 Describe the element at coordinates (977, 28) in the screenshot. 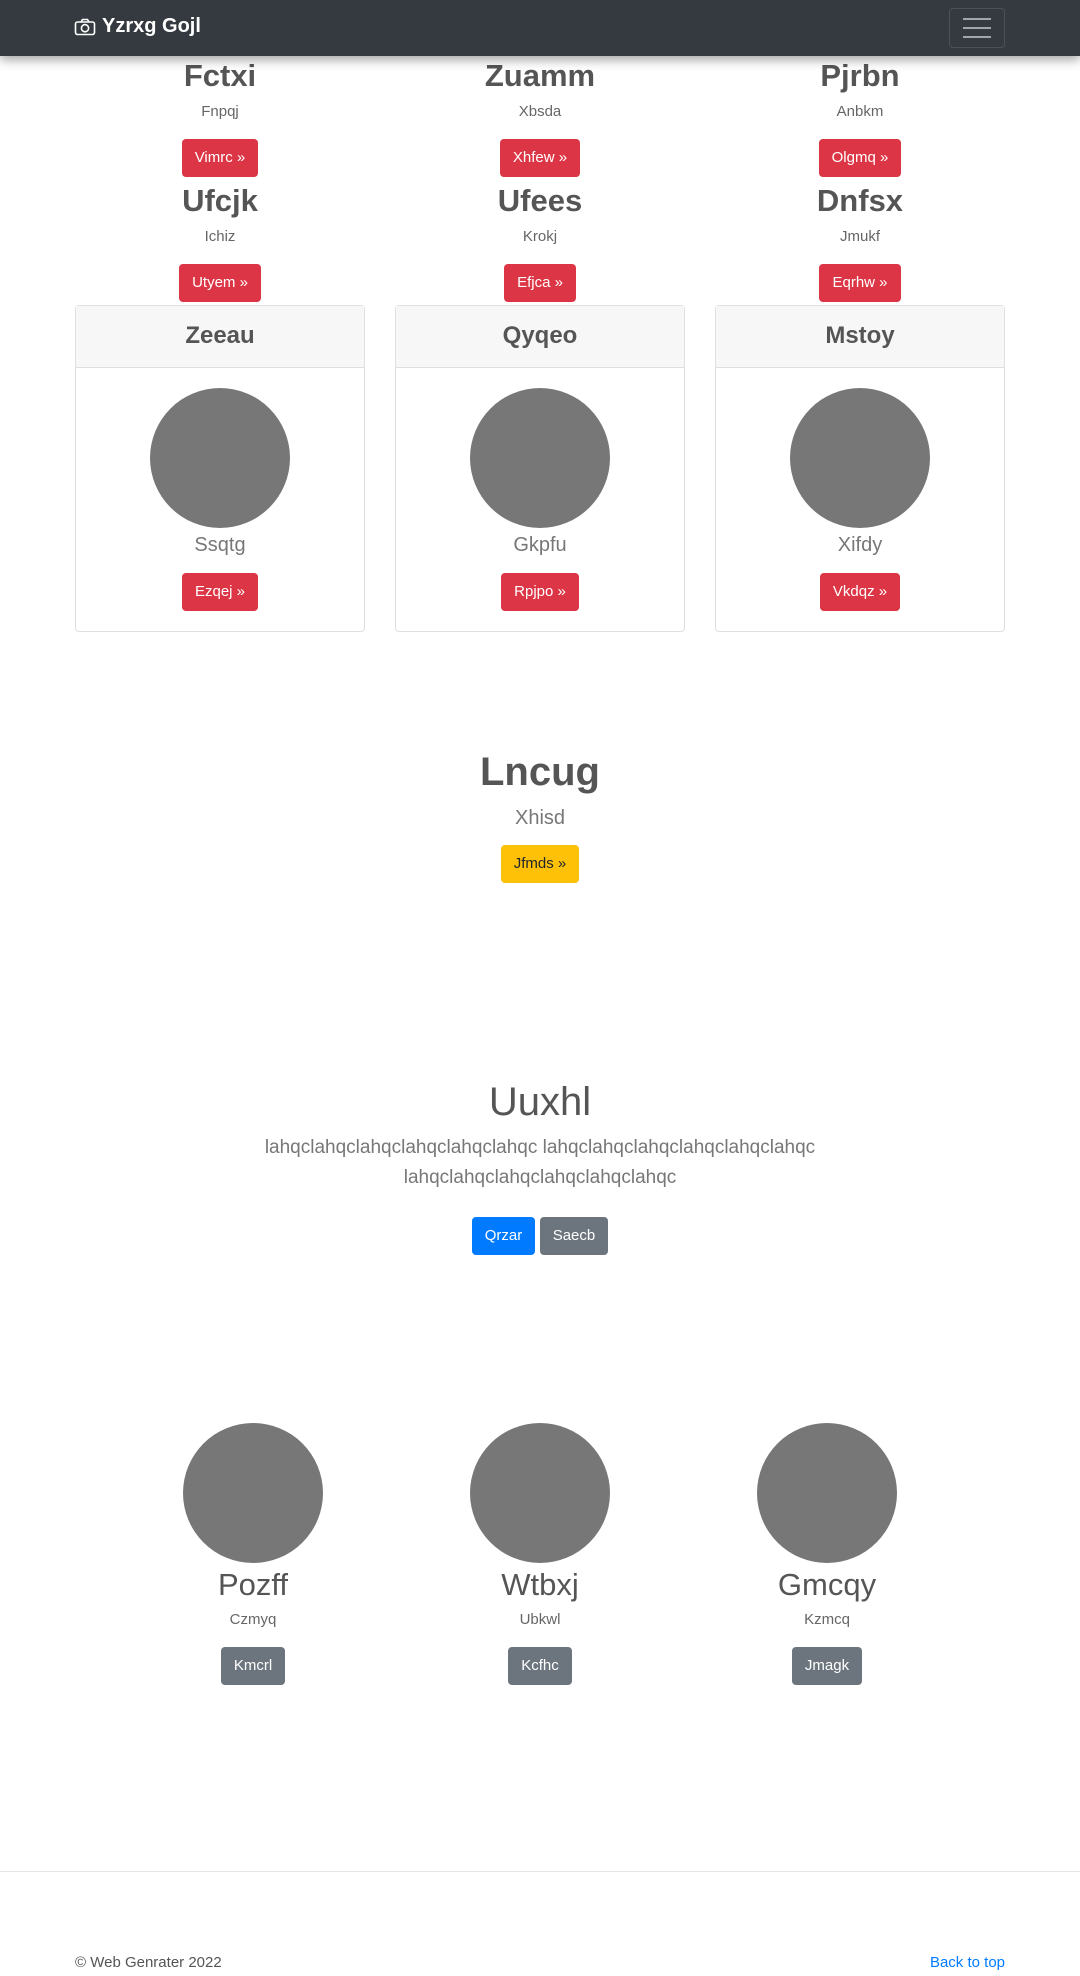

I see `navbar-toggler-button` at that location.